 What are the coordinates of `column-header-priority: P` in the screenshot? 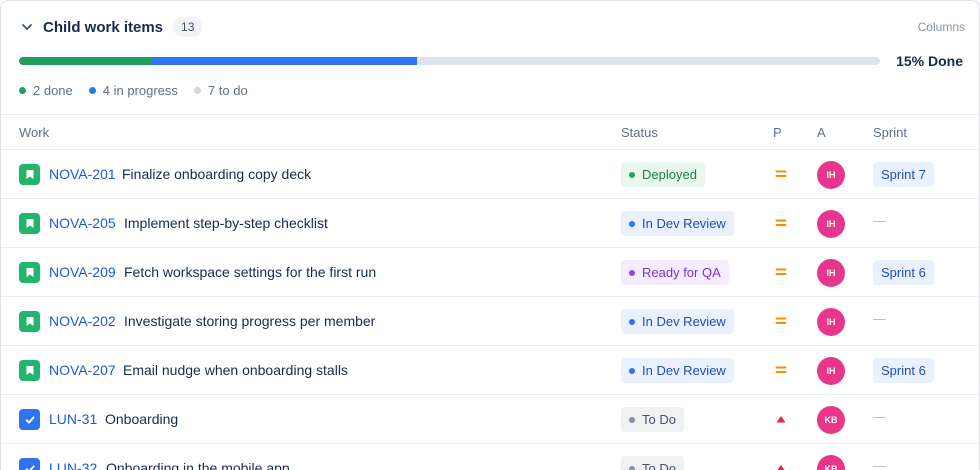 It's located at (777, 132).